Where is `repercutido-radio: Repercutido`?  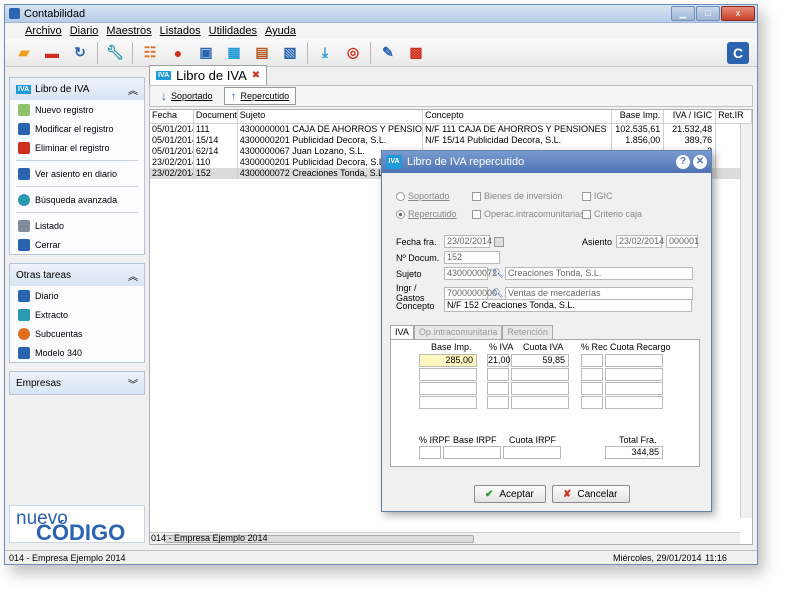
repercutido-radio: Repercutido is located at coordinates (426, 214).